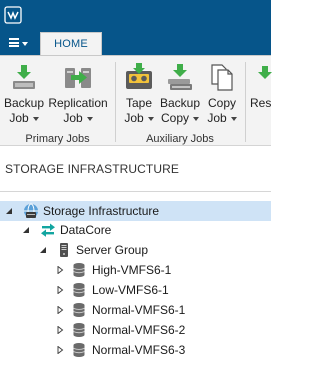 Image resolution: width=320 pixels, height=382 pixels. I want to click on restore-icon, so click(265, 72).